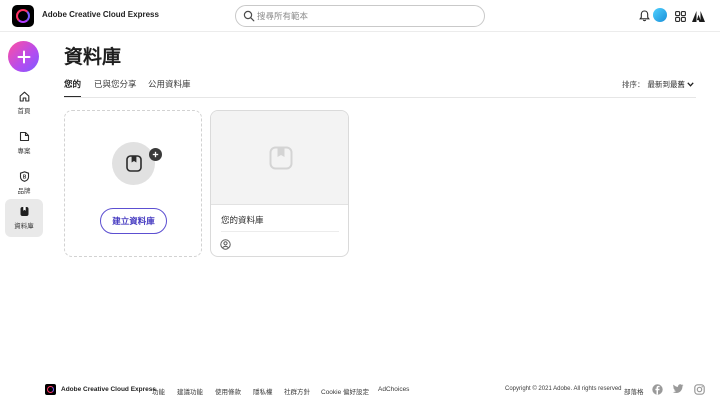 The height and width of the screenshot is (405, 720). What do you see at coordinates (93, 57) in the screenshot?
I see `page-title: 資料庫` at bounding box center [93, 57].